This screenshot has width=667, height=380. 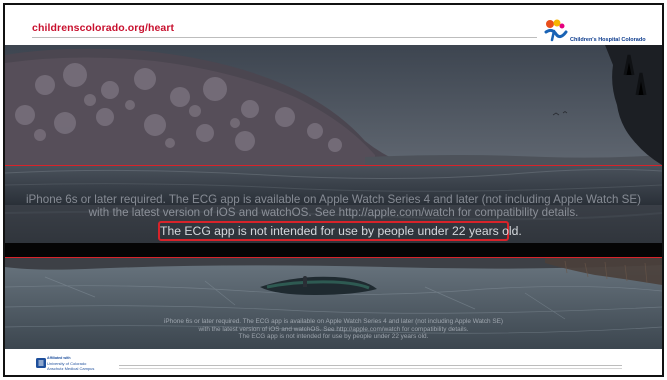 I want to click on black-band, so click(x=333, y=250).